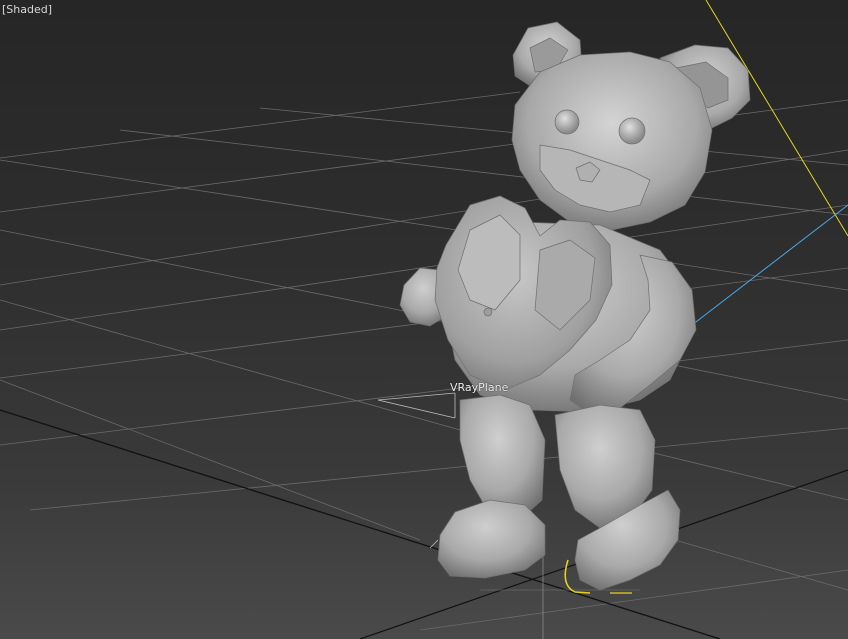 This screenshot has width=848, height=639. Describe the element at coordinates (632, 131) in the screenshot. I see `bear-right-eye` at that location.